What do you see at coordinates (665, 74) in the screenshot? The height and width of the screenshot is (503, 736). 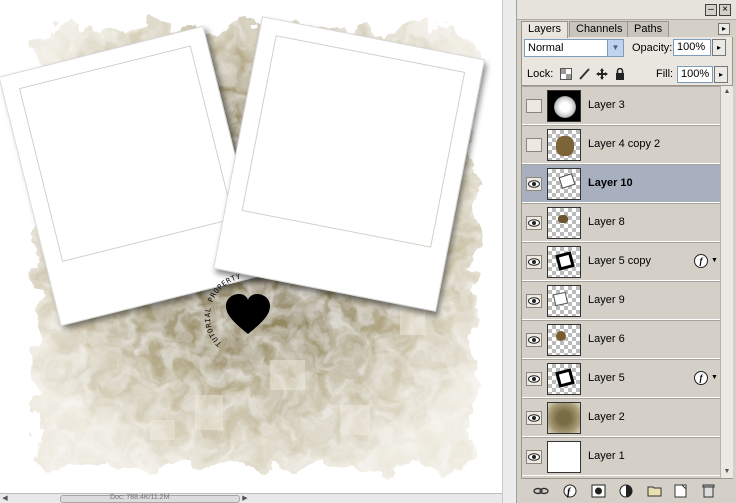 I see `fill-label: Fill:` at bounding box center [665, 74].